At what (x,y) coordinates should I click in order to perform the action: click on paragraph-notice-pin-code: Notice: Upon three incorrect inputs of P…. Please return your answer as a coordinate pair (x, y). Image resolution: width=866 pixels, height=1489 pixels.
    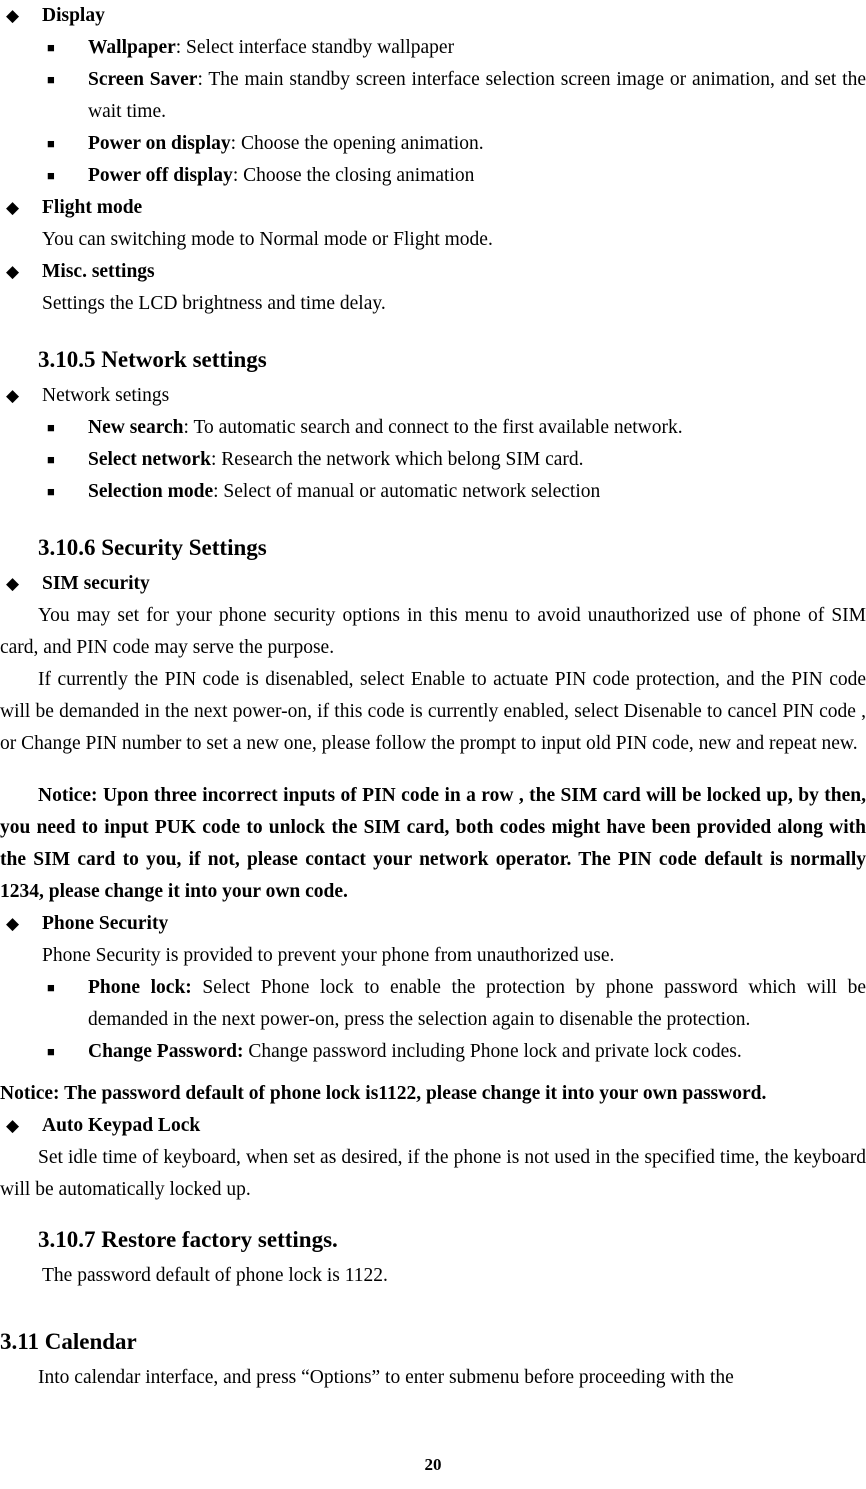
    Looking at the image, I should click on (433, 843).